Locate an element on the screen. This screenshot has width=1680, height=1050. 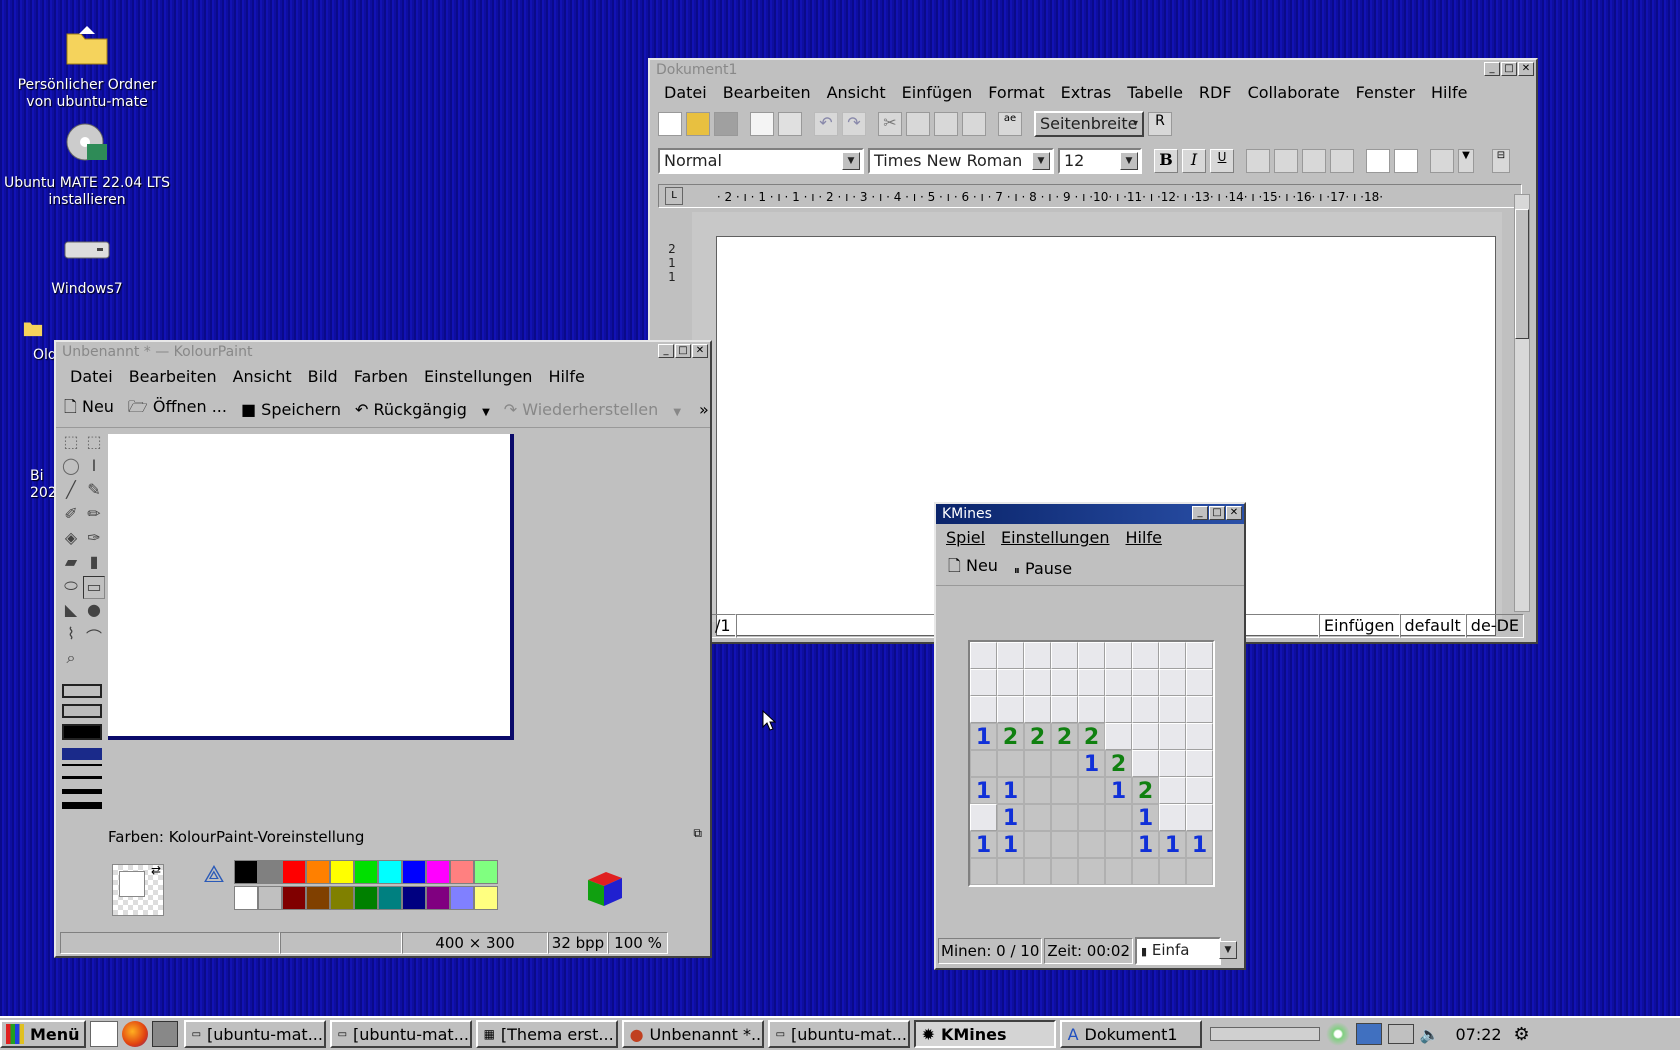
paragraph-style-select: Normal ▼ is located at coordinates (761, 161).